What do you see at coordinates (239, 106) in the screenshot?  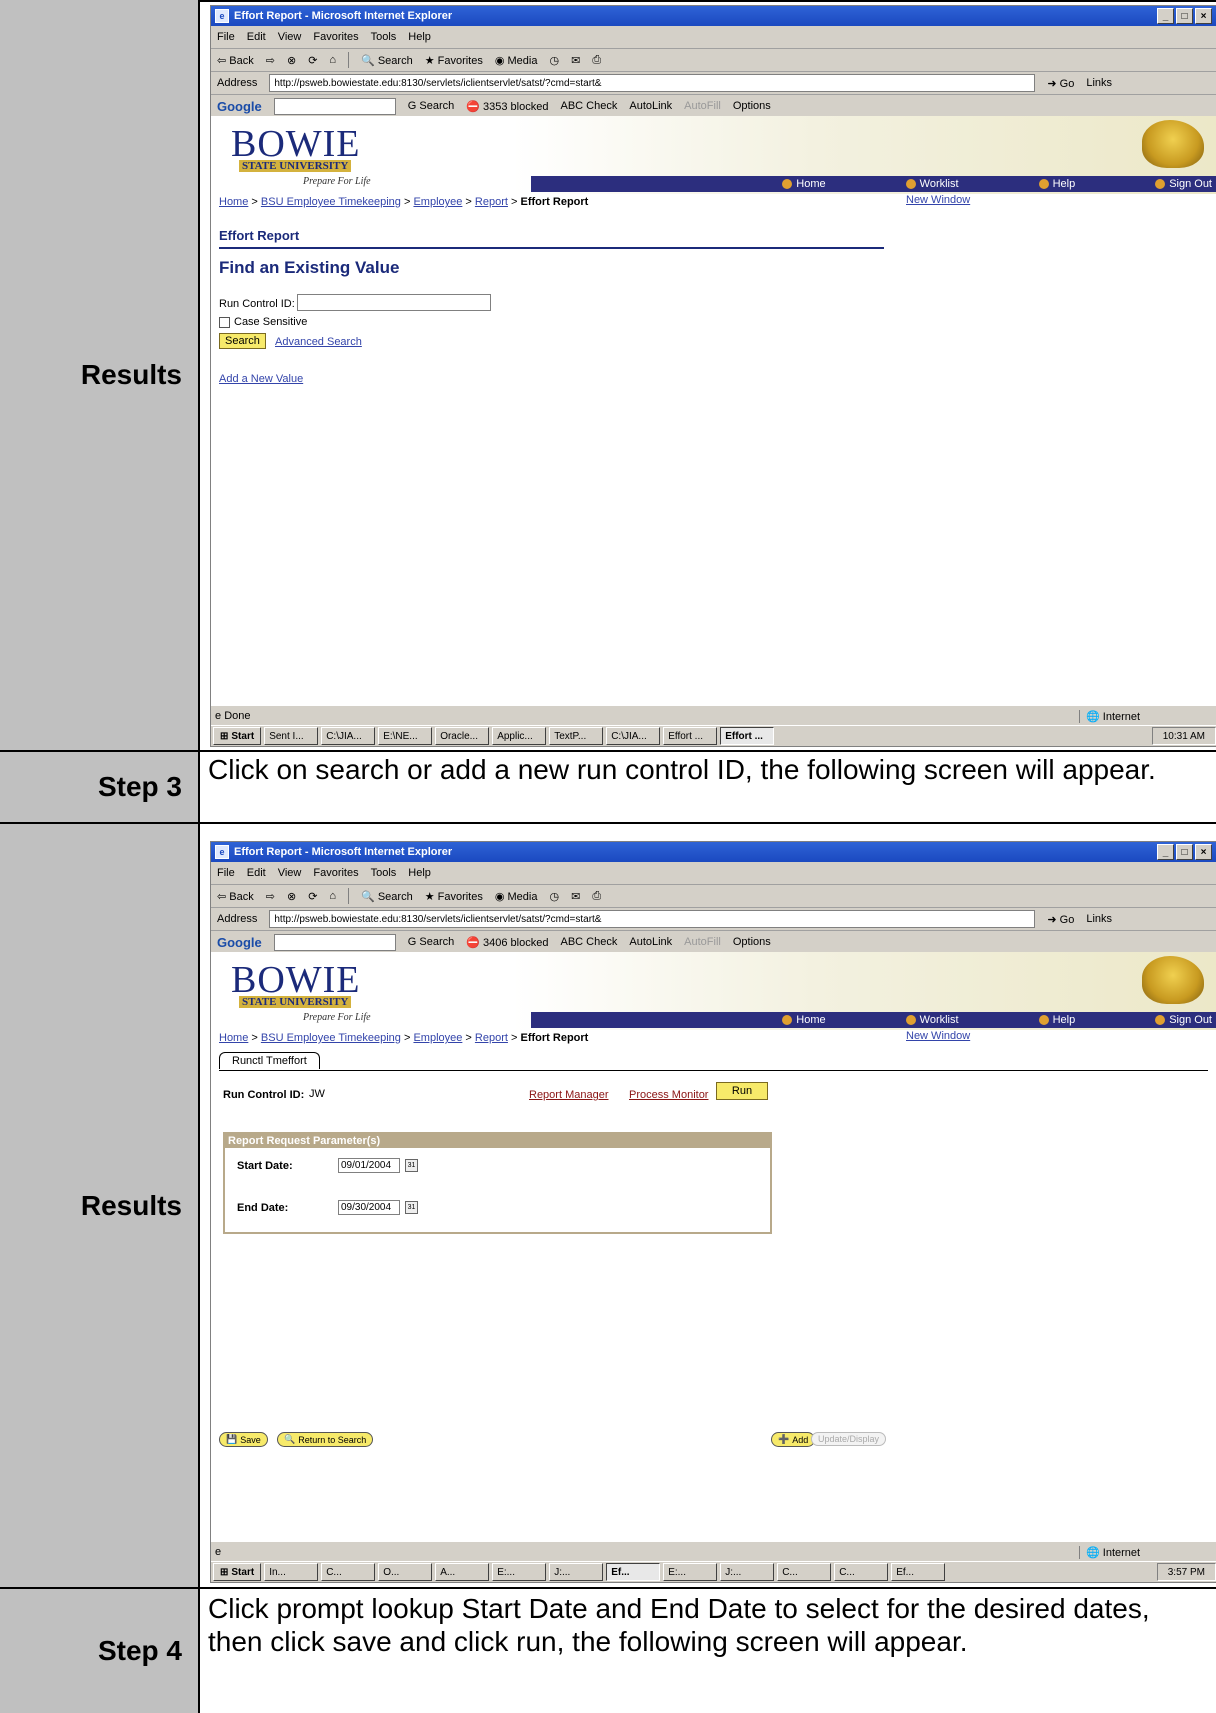 I see `google-logo: Google` at bounding box center [239, 106].